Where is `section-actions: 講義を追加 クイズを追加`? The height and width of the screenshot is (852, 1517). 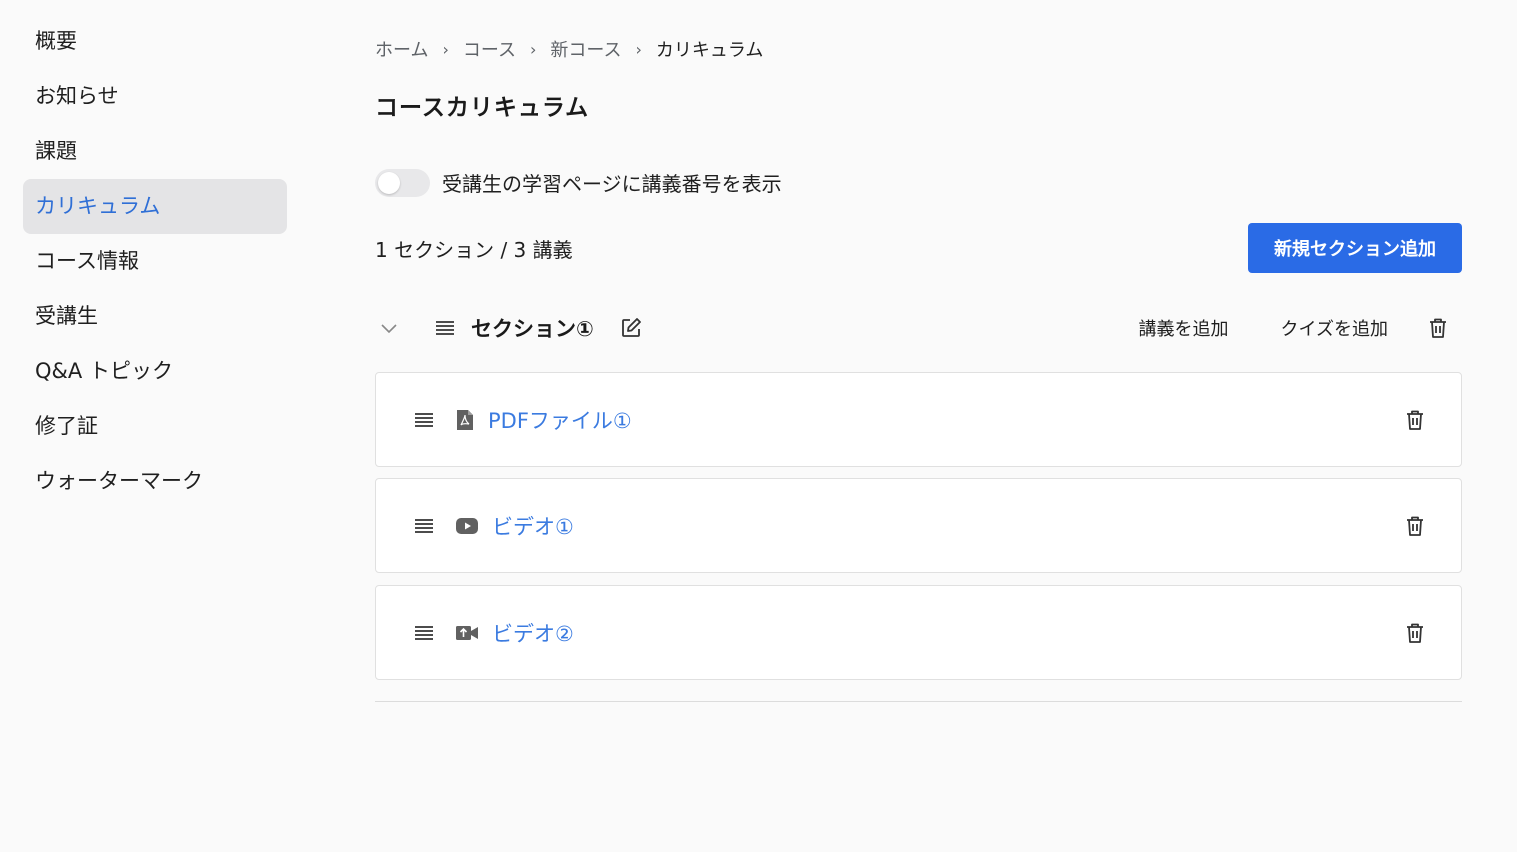 section-actions: 講義を追加 クイズを追加 is located at coordinates (1300, 328).